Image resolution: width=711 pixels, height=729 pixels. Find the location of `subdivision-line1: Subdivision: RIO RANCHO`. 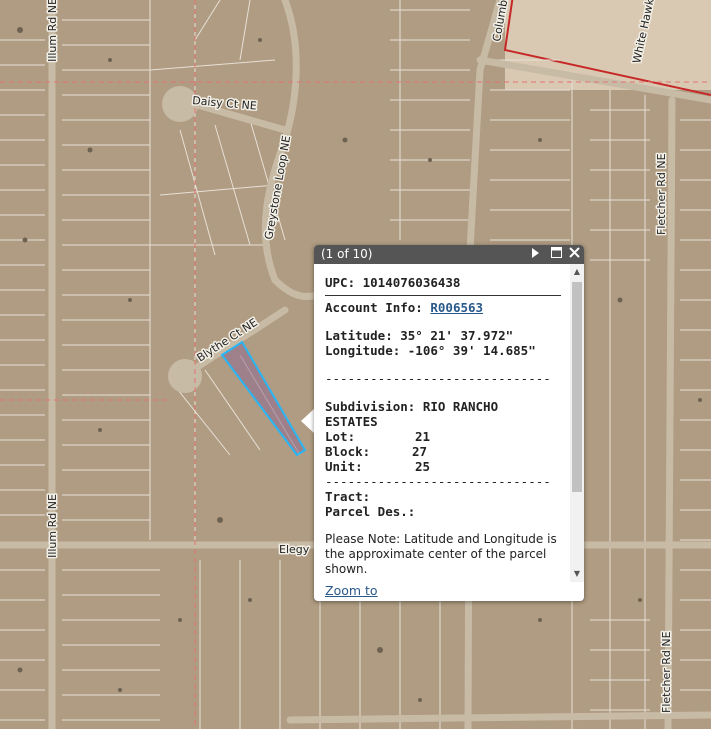

subdivision-line1: Subdivision: RIO RANCHO is located at coordinates (412, 406).